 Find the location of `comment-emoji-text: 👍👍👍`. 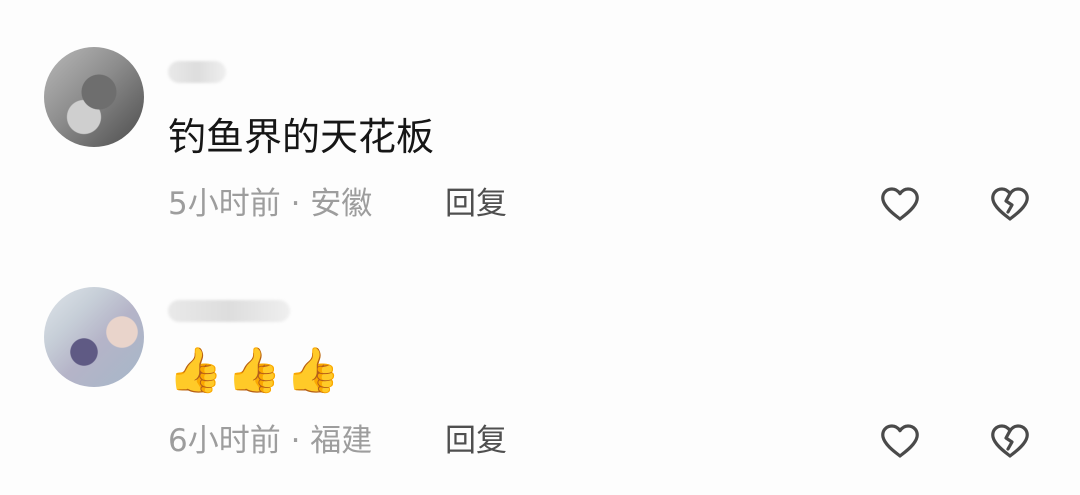

comment-emoji-text: 👍👍👍 is located at coordinates (256, 370).